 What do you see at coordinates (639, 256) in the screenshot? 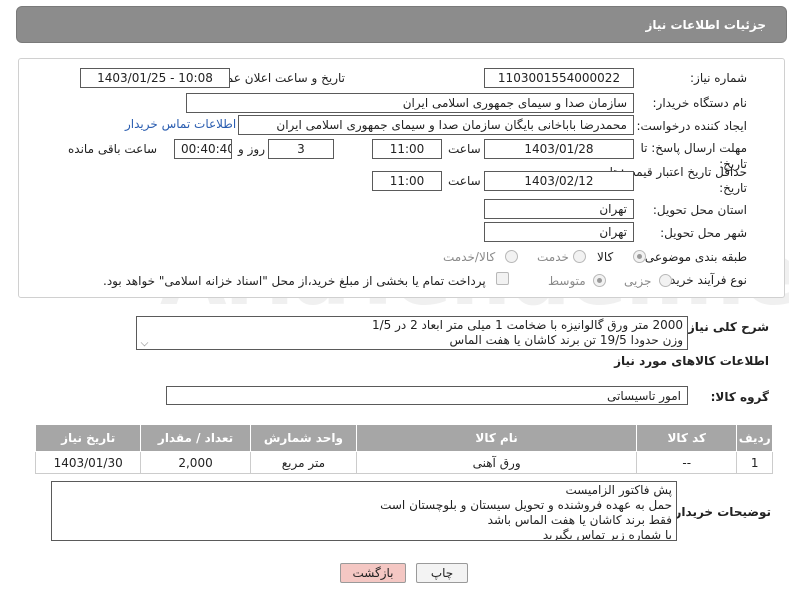
I see `category-goods-radio` at bounding box center [639, 256].